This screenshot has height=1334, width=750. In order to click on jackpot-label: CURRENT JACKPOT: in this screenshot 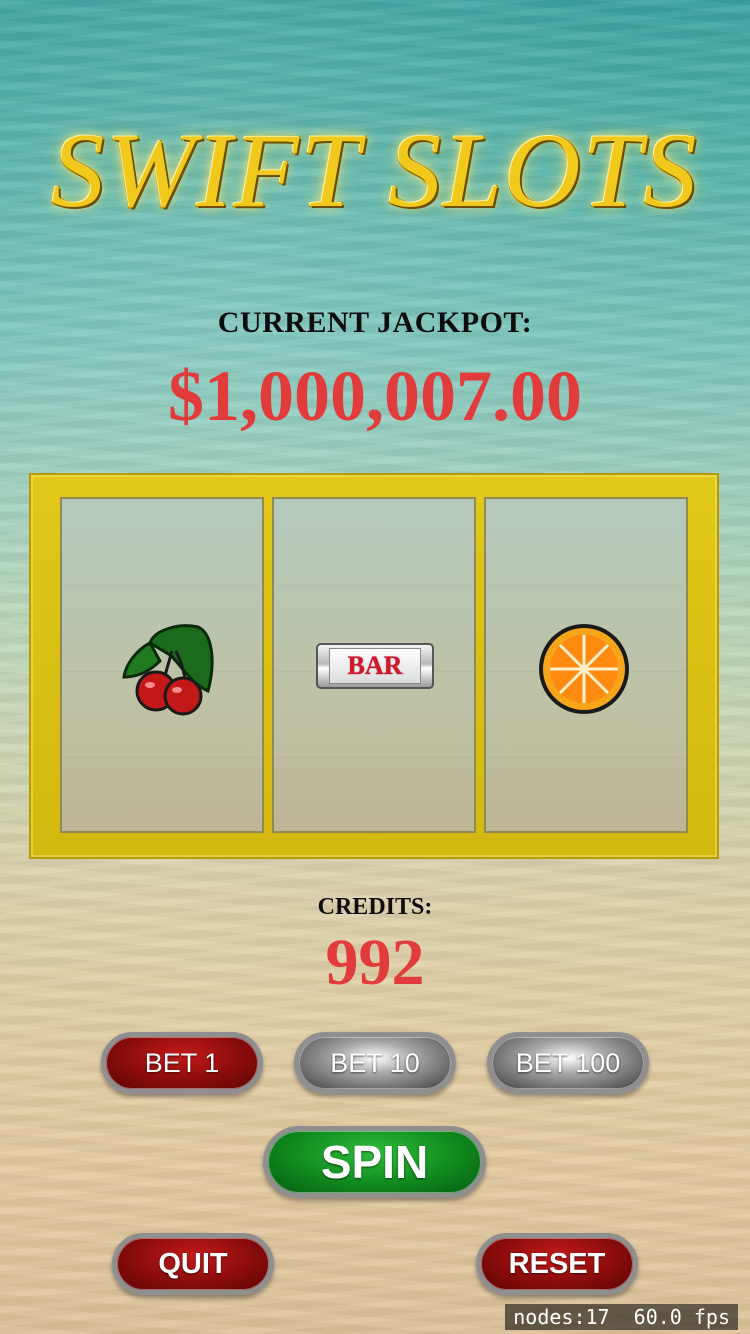, I will do `click(375, 322)`.